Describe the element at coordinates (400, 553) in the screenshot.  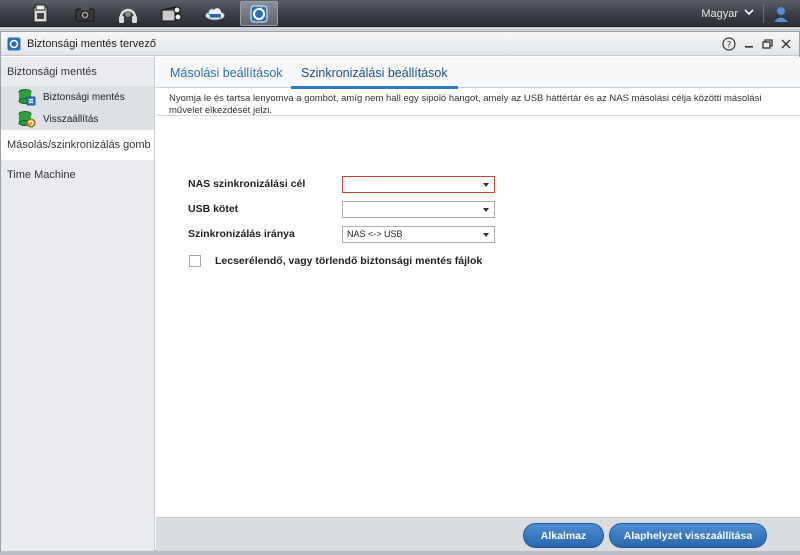
I see `window-bottom-edge` at that location.